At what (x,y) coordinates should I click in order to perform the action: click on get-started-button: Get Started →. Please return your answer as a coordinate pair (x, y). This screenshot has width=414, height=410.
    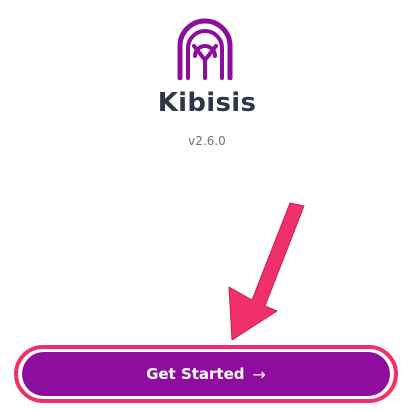
    Looking at the image, I should click on (206, 374).